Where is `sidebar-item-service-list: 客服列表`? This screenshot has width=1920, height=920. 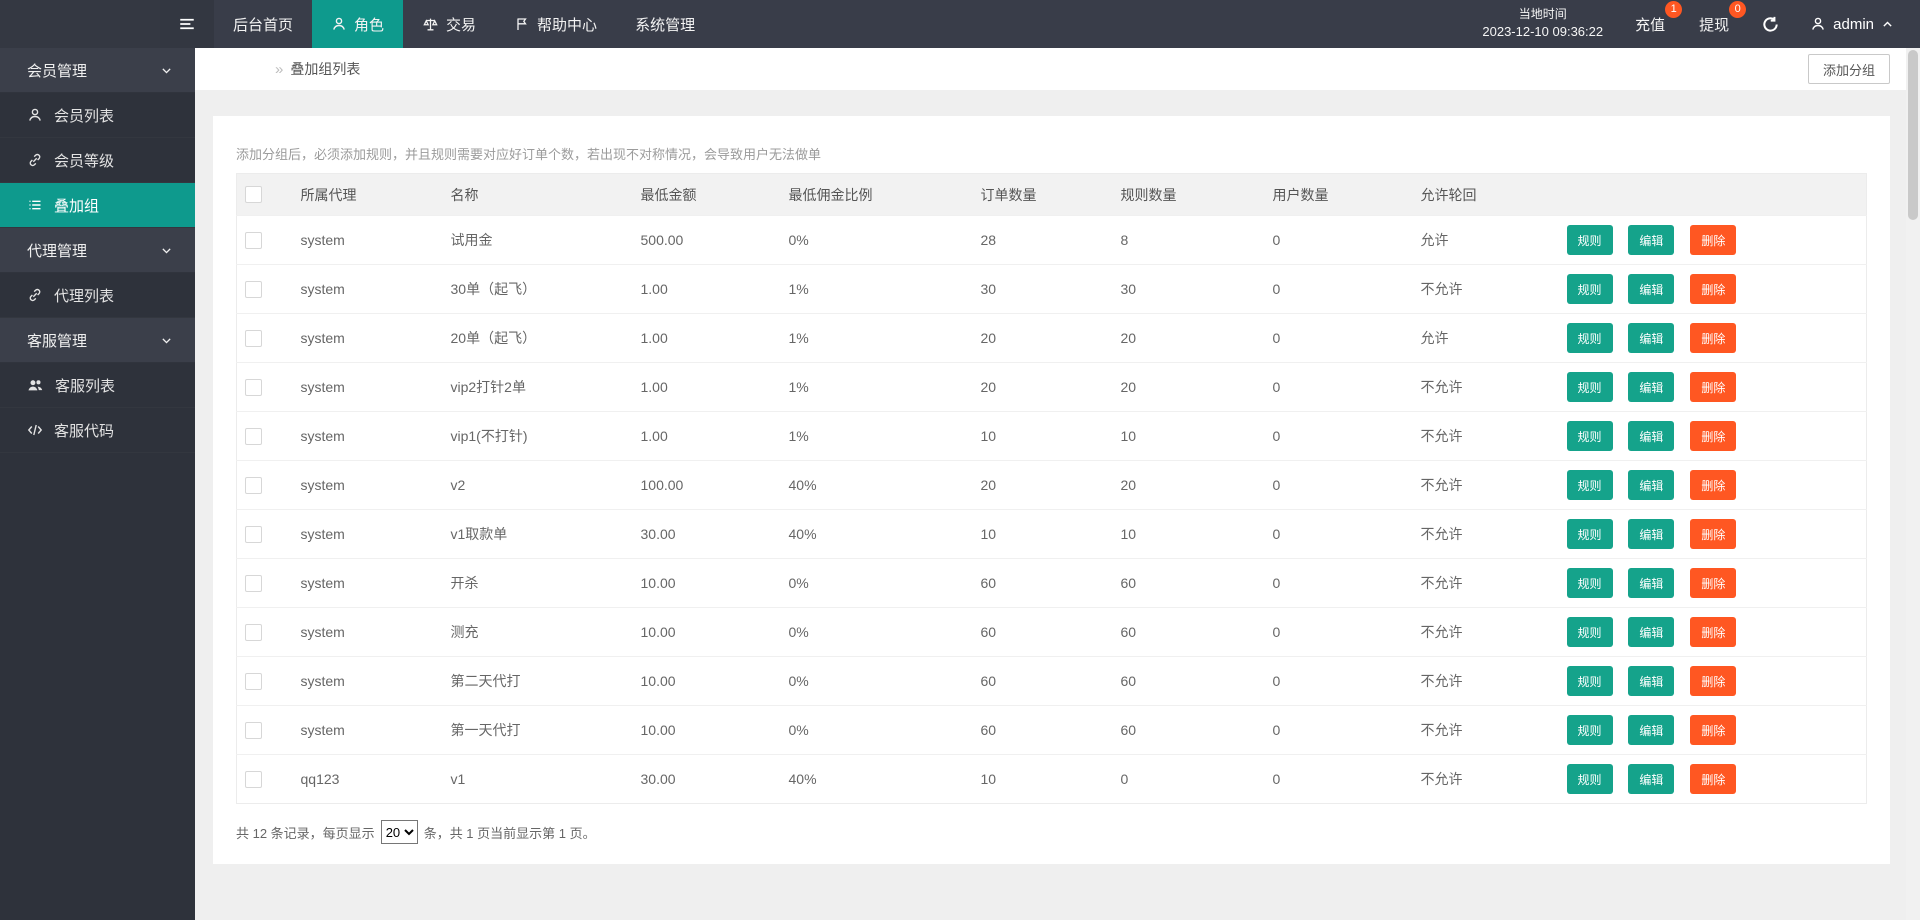
sidebar-item-service-list: 客服列表 is located at coordinates (97, 385).